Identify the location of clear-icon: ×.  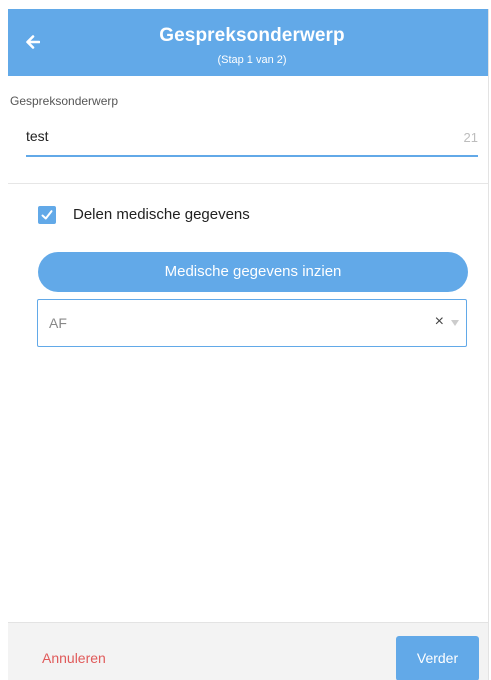
(439, 322).